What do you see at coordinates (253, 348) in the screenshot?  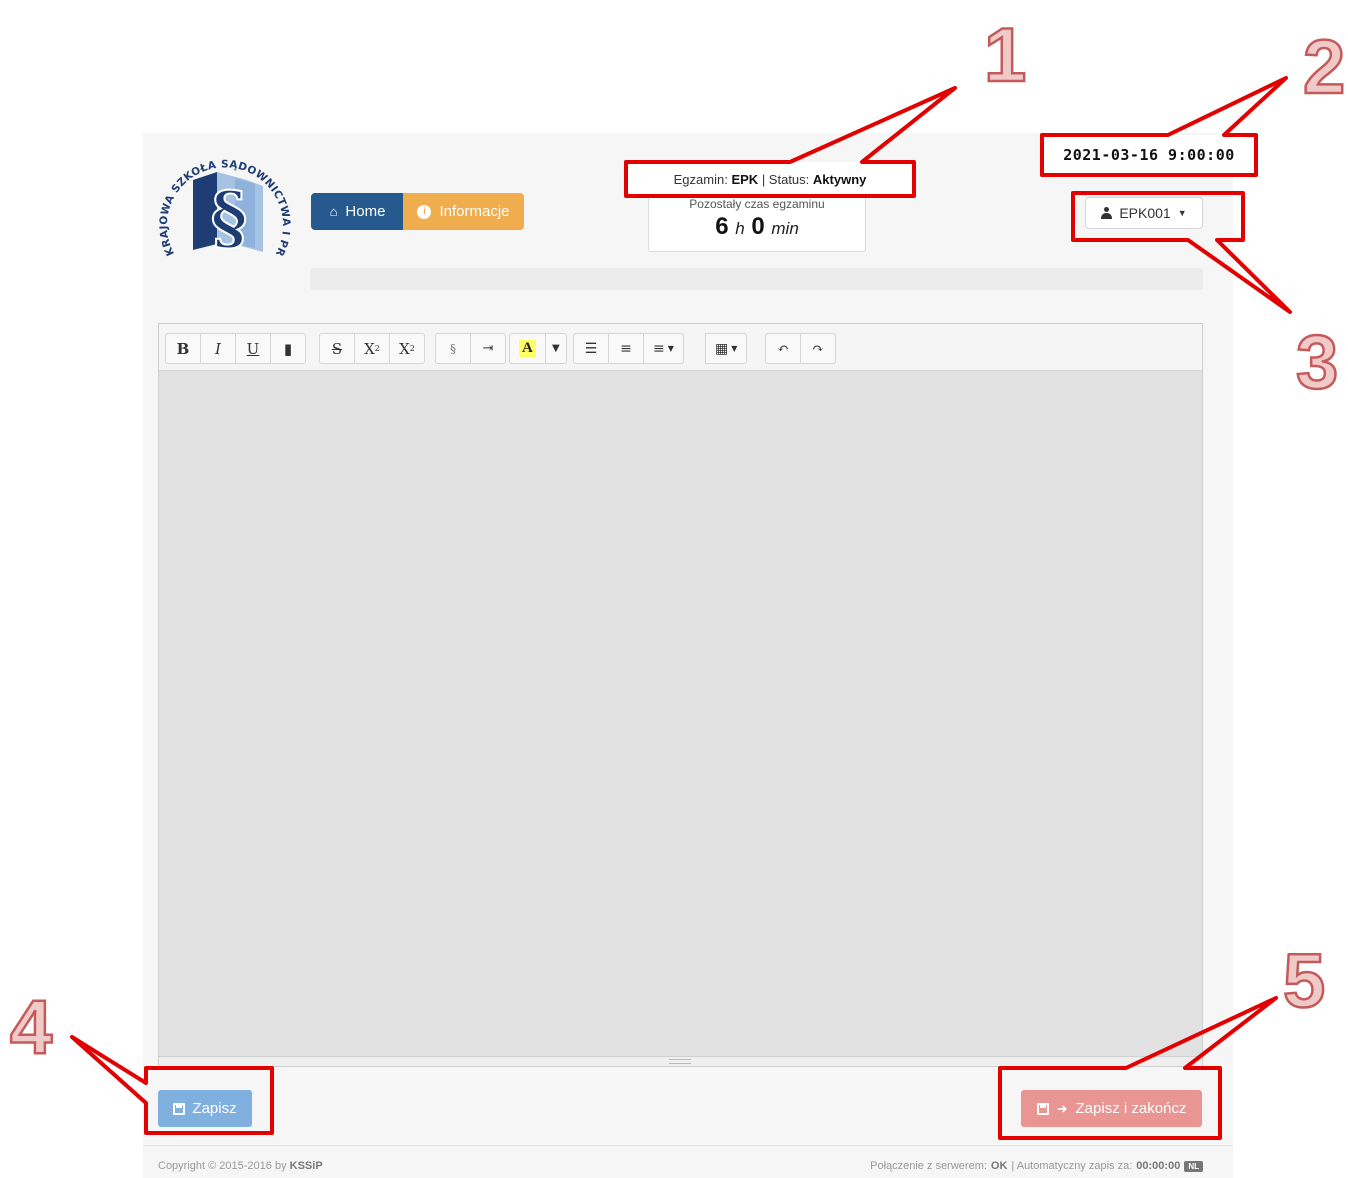 I see `underline-button: U` at bounding box center [253, 348].